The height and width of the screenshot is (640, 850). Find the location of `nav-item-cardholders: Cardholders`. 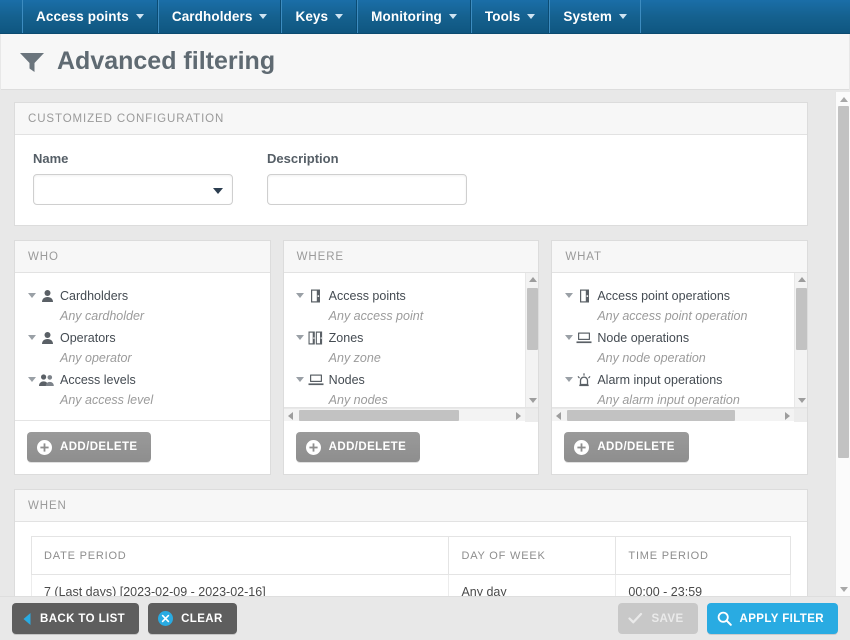

nav-item-cardholders: Cardholders is located at coordinates (219, 16).